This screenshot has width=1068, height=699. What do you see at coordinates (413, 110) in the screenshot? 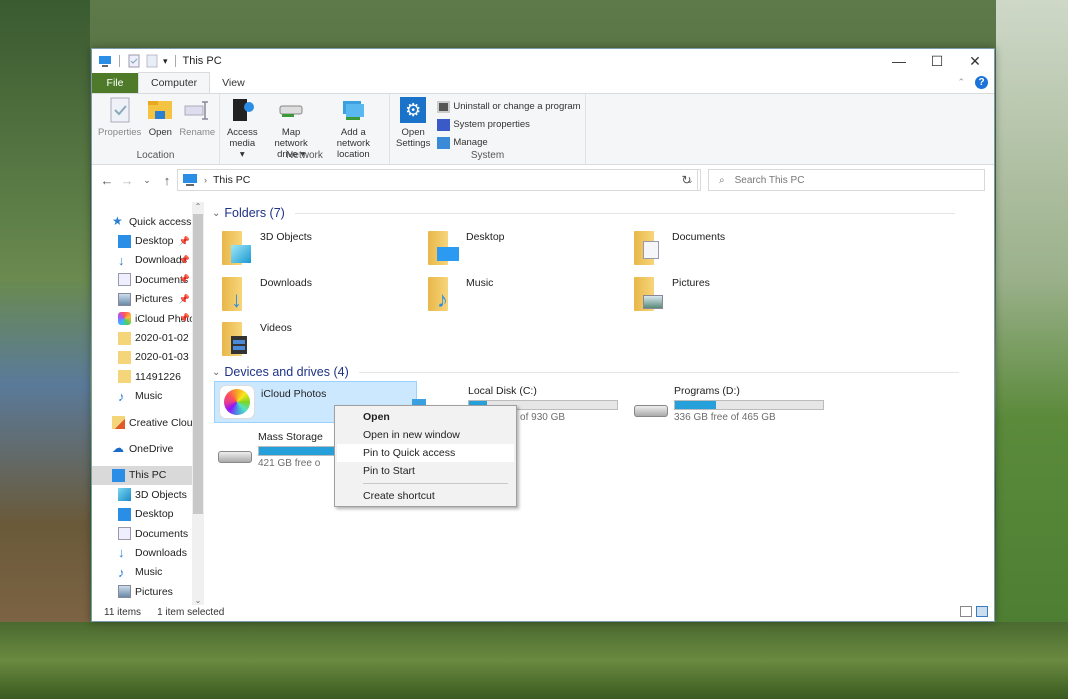
I see `settings-gear-icon: ⚙` at bounding box center [413, 110].